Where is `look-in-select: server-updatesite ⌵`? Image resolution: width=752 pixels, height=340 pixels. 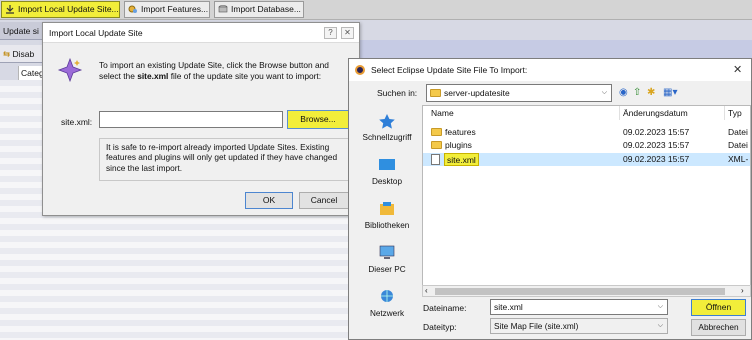
look-in-select: server-updatesite ⌵ is located at coordinates (519, 93).